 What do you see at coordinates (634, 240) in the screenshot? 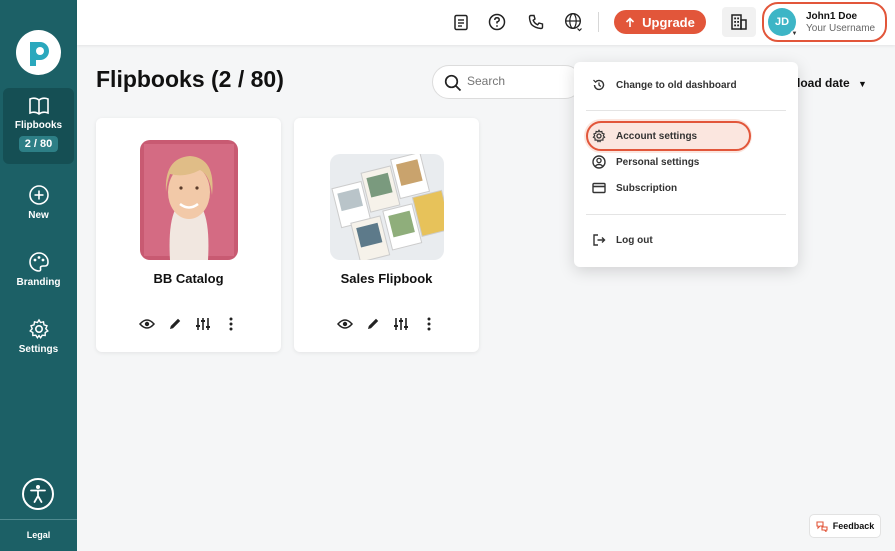
I see `menu-item-label: Log out` at bounding box center [634, 240].